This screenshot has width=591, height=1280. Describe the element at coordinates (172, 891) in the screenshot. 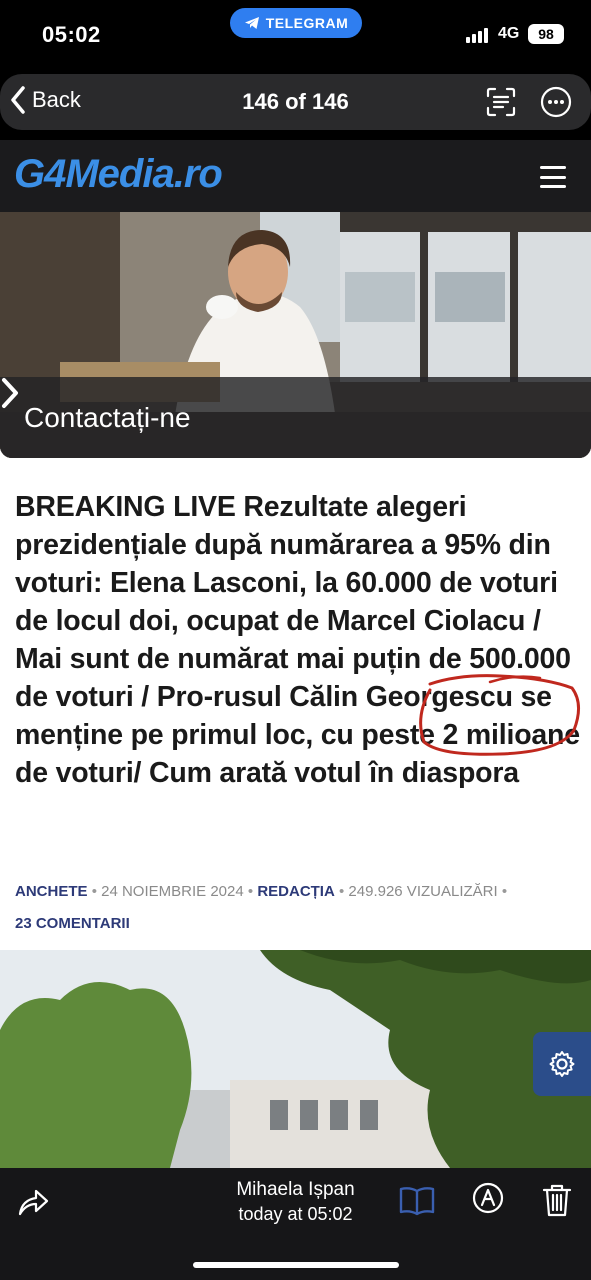

I see `article-date: 24 NOIEMBRIE 2024` at that location.